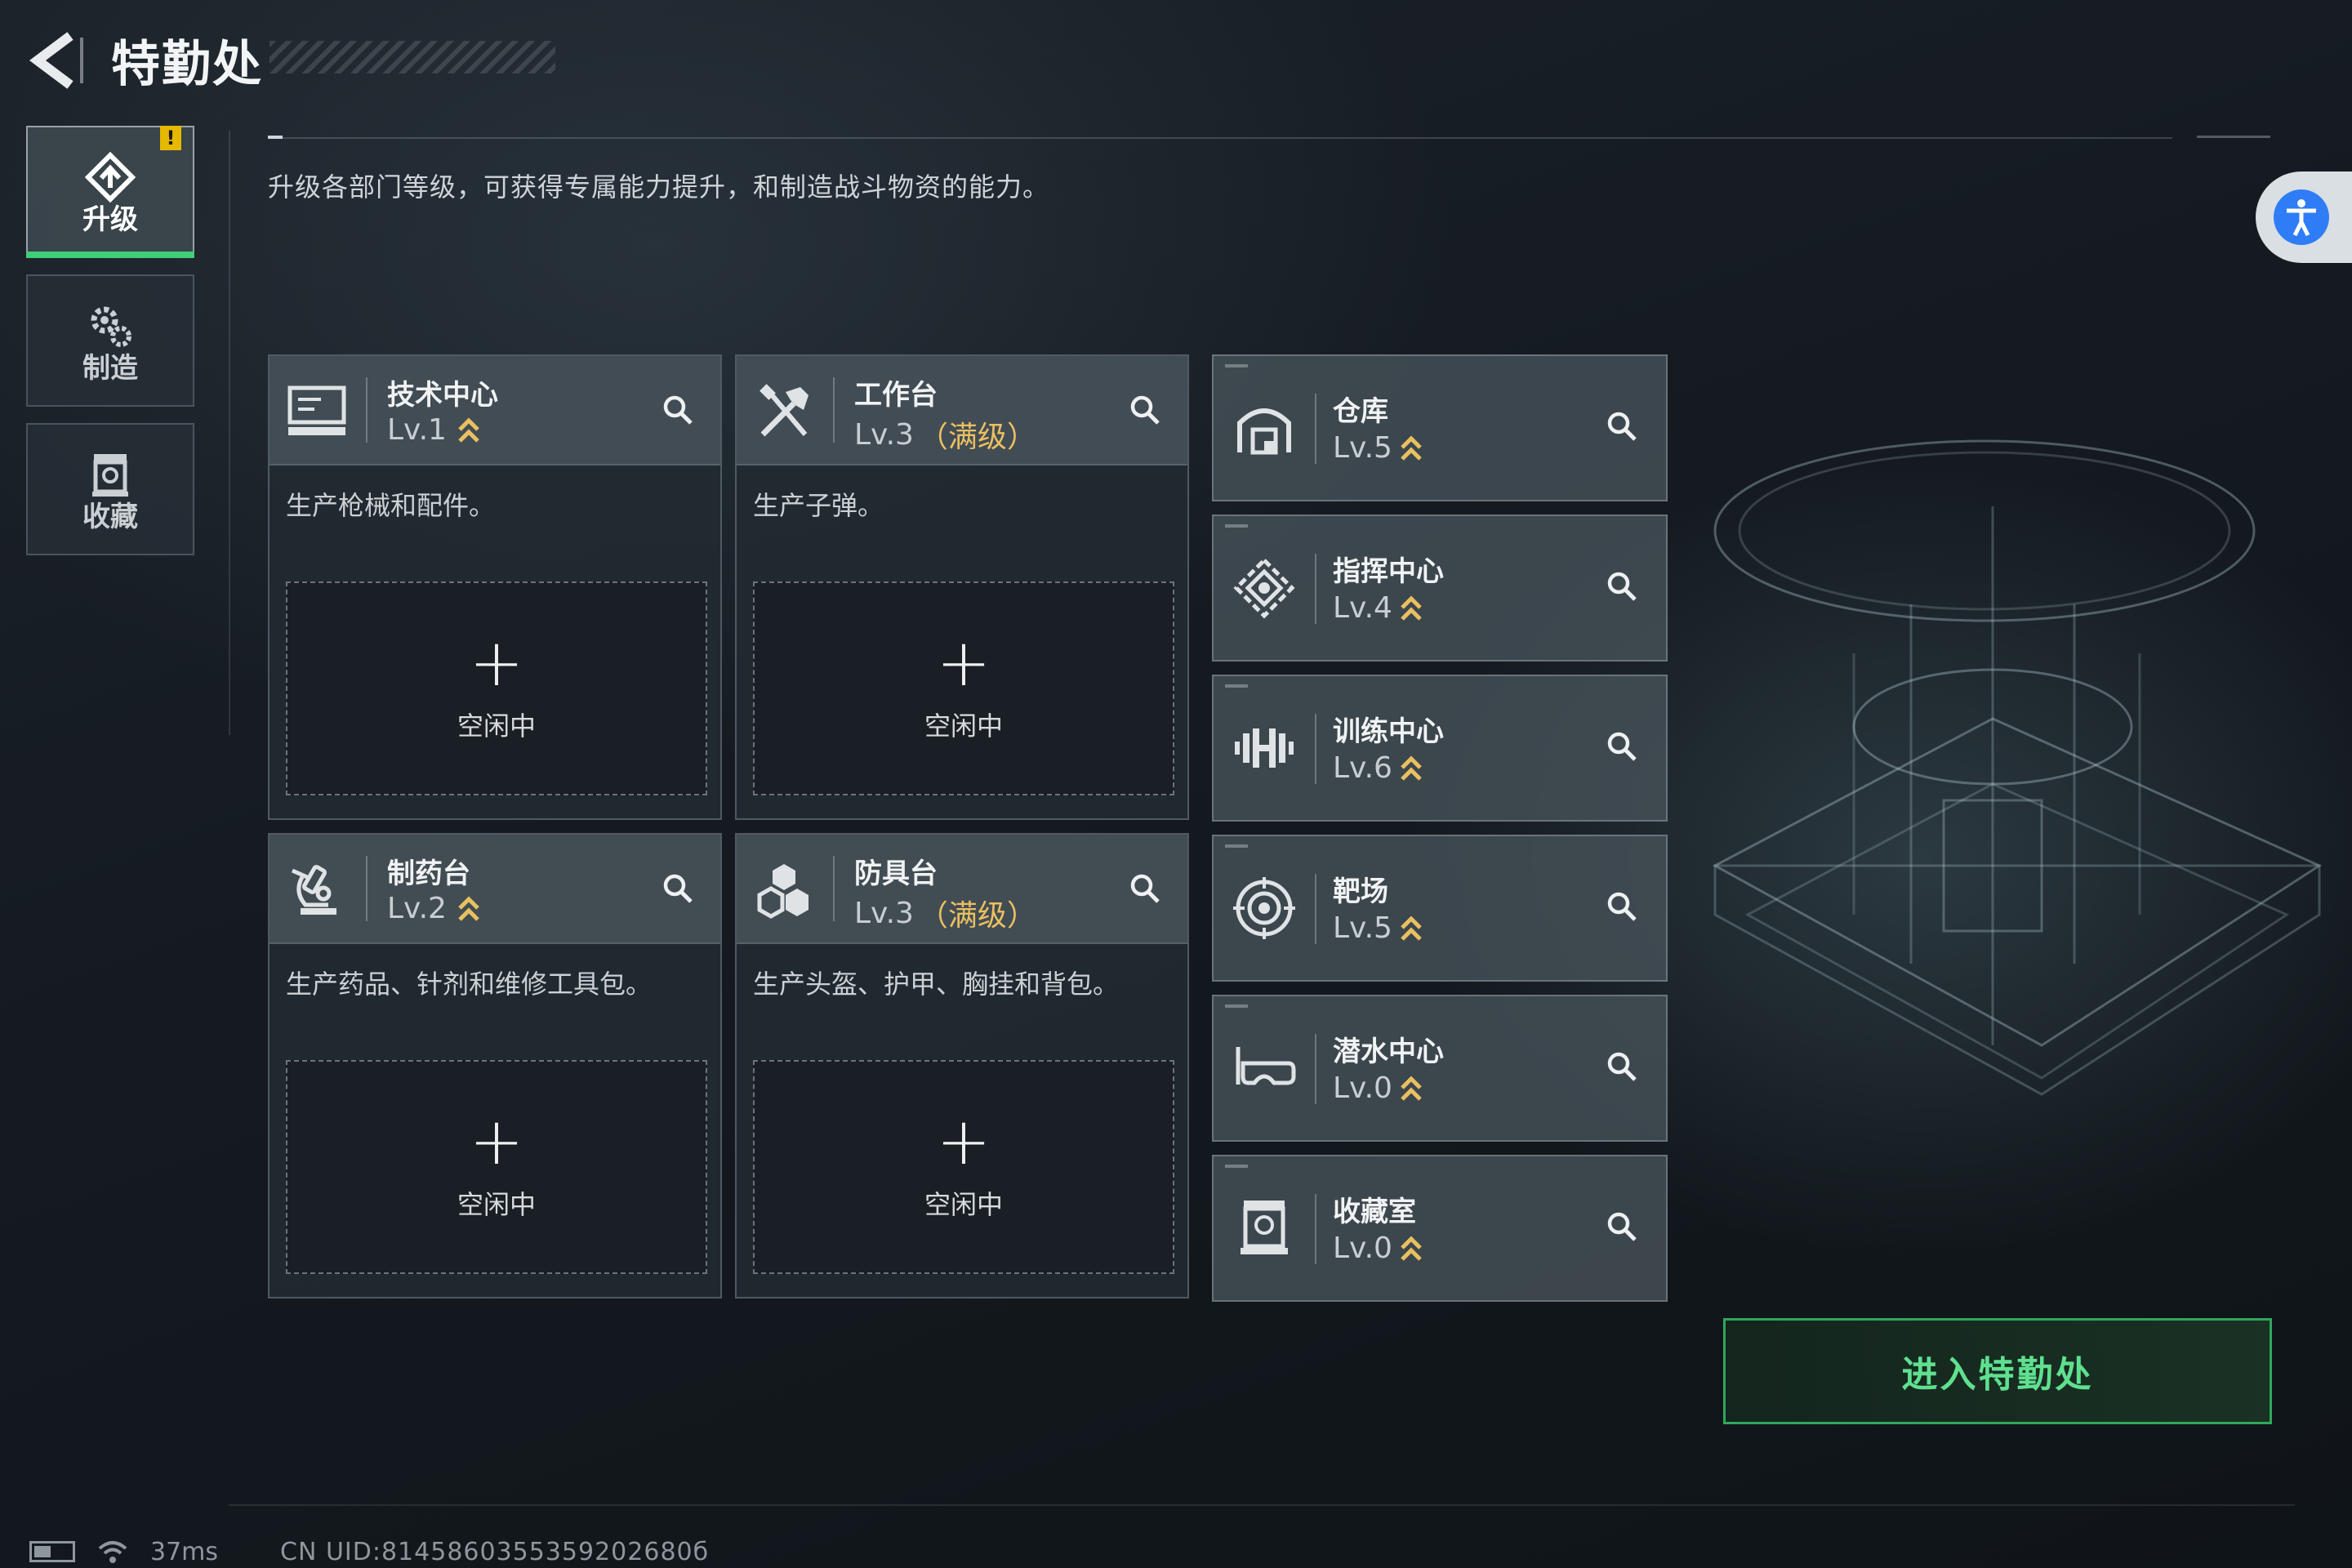 The image size is (2352, 1568). What do you see at coordinates (110, 517) in the screenshot?
I see `tab-label: 收藏` at bounding box center [110, 517].